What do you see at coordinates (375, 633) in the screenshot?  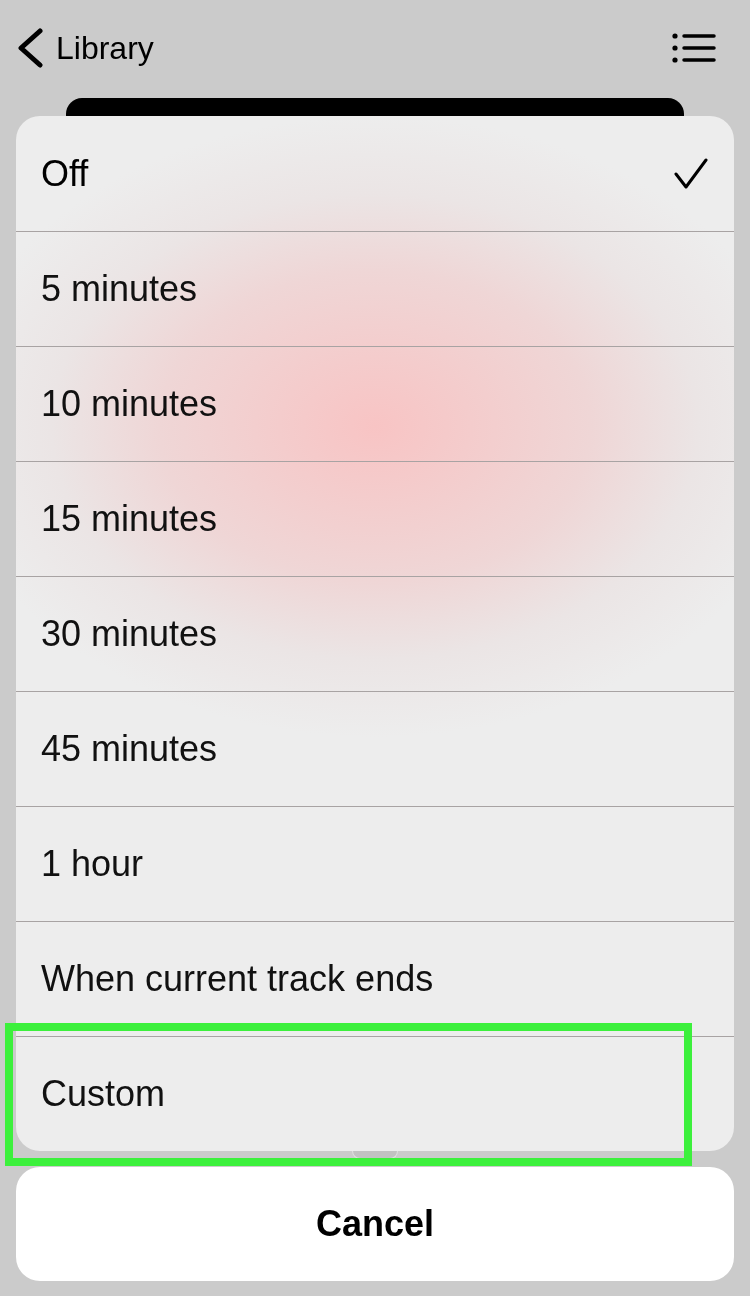 I see `timer-option: 30 minutes` at bounding box center [375, 633].